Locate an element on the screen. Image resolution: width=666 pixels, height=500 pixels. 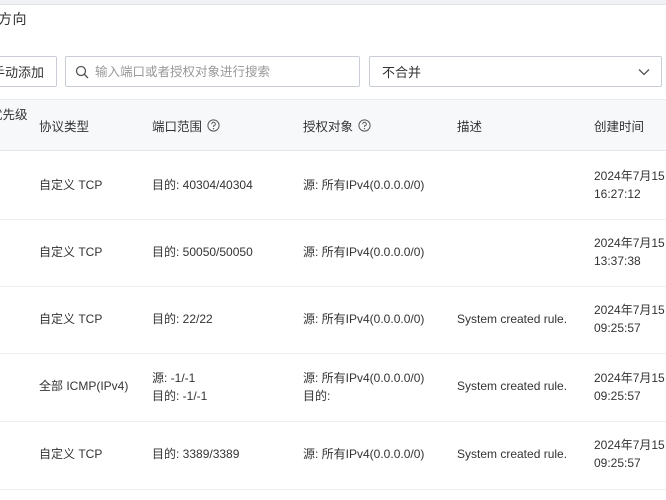
auth-object-cell: 目的: is located at coordinates (317, 396).